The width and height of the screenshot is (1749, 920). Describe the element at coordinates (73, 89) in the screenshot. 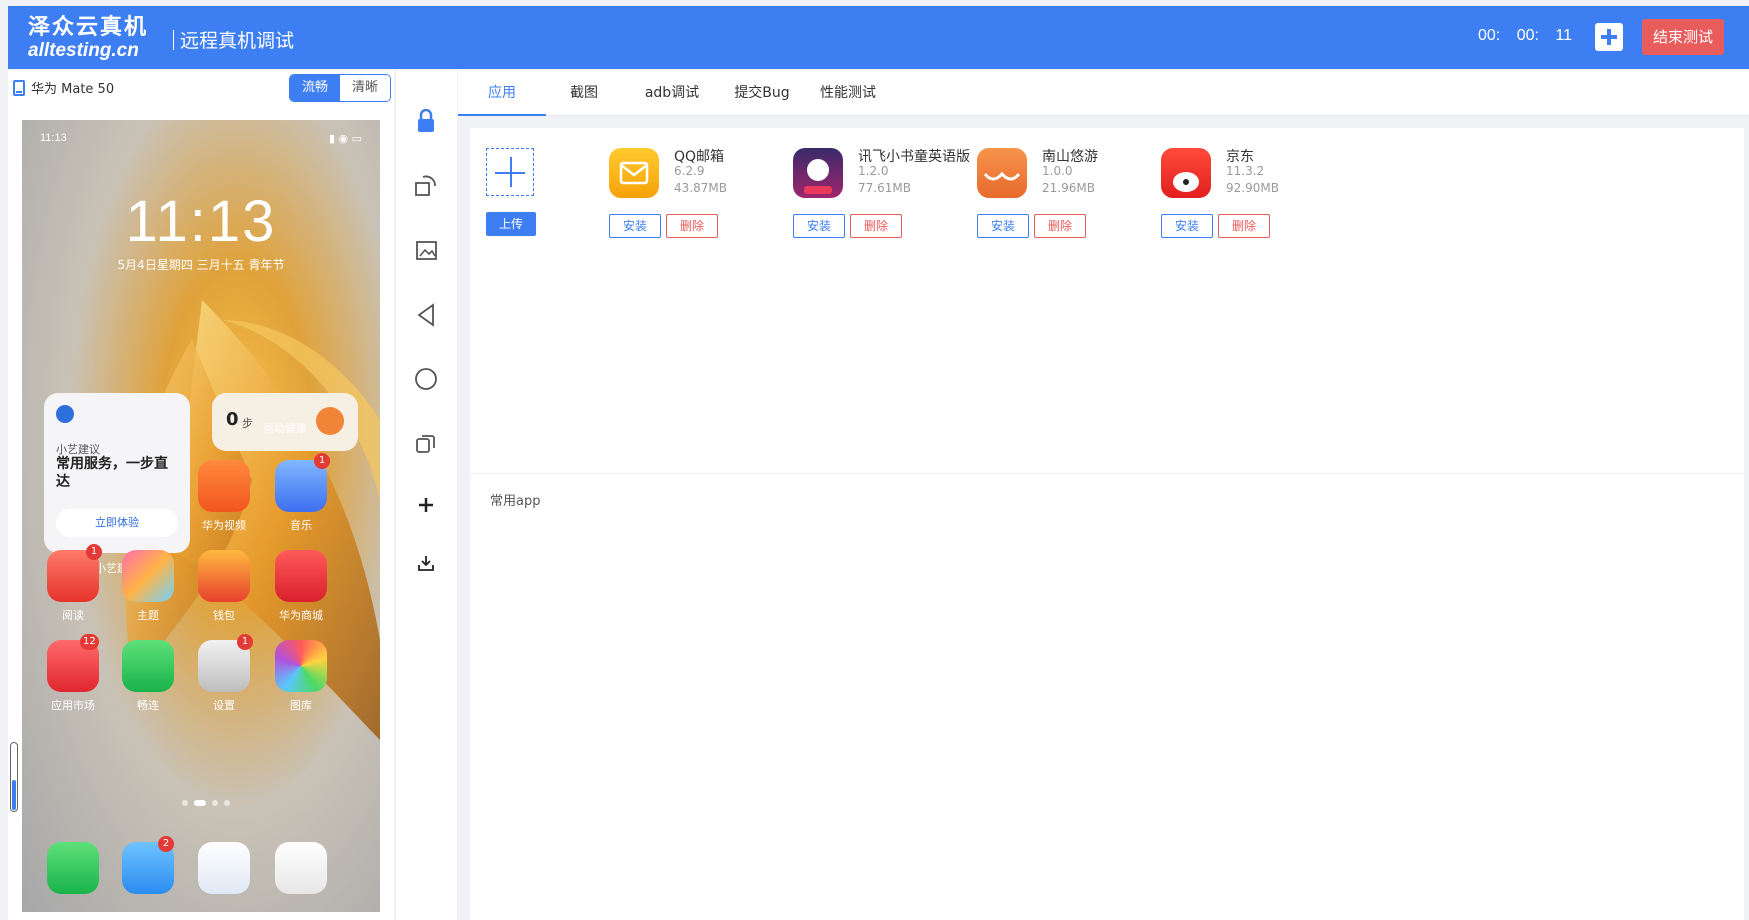

I see `device-name-label: 华为 Mate 50` at that location.